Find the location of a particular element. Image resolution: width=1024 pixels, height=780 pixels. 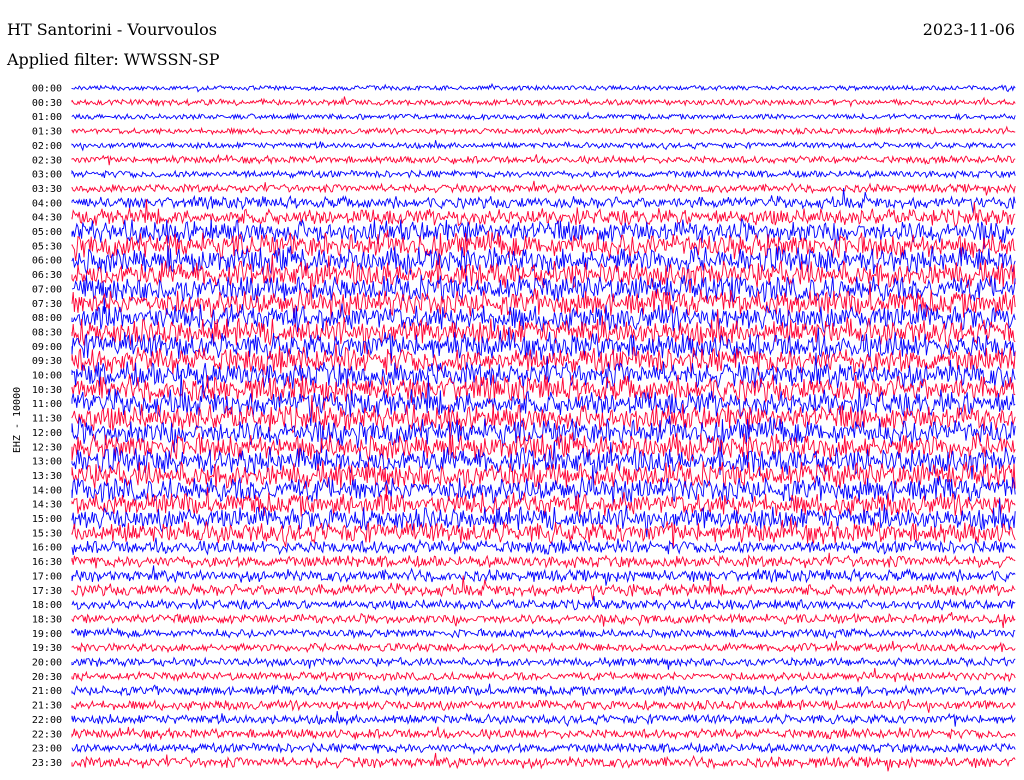

time-label: 23:30 is located at coordinates (47, 763).